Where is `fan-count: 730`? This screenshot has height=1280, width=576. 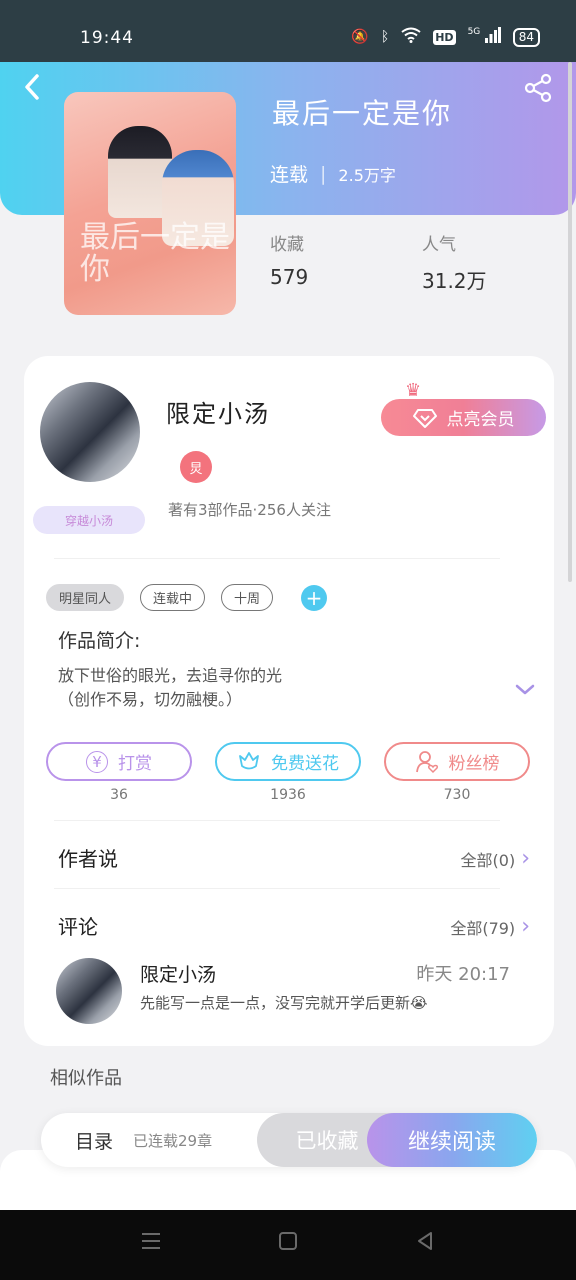 fan-count: 730 is located at coordinates (457, 795).